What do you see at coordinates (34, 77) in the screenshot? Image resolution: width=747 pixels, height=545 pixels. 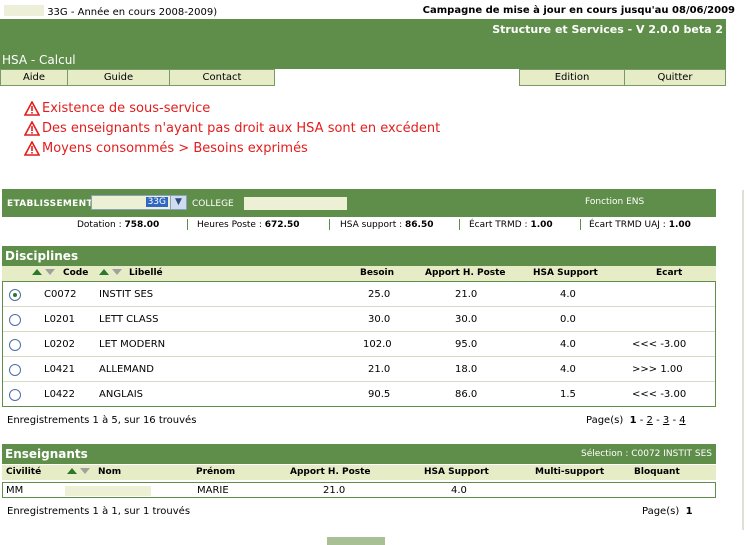 I see `menu-aide: Aide` at bounding box center [34, 77].